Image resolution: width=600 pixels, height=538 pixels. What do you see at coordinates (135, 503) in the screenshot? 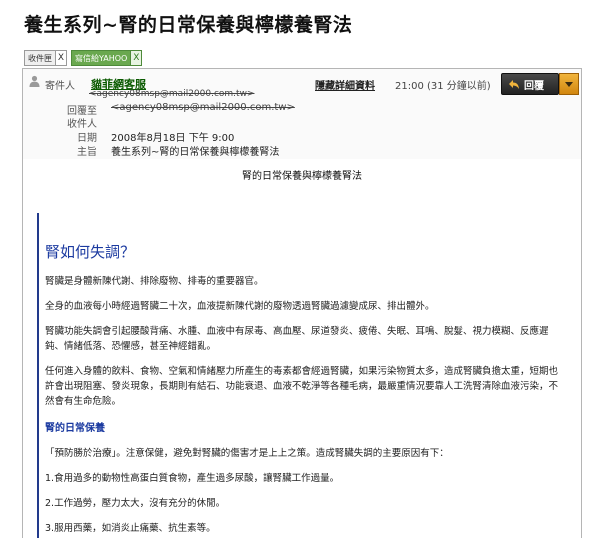
I see `paragraph-7: 2.工作過勞，壓力太大，沒有充分的休閒。` at bounding box center [135, 503].